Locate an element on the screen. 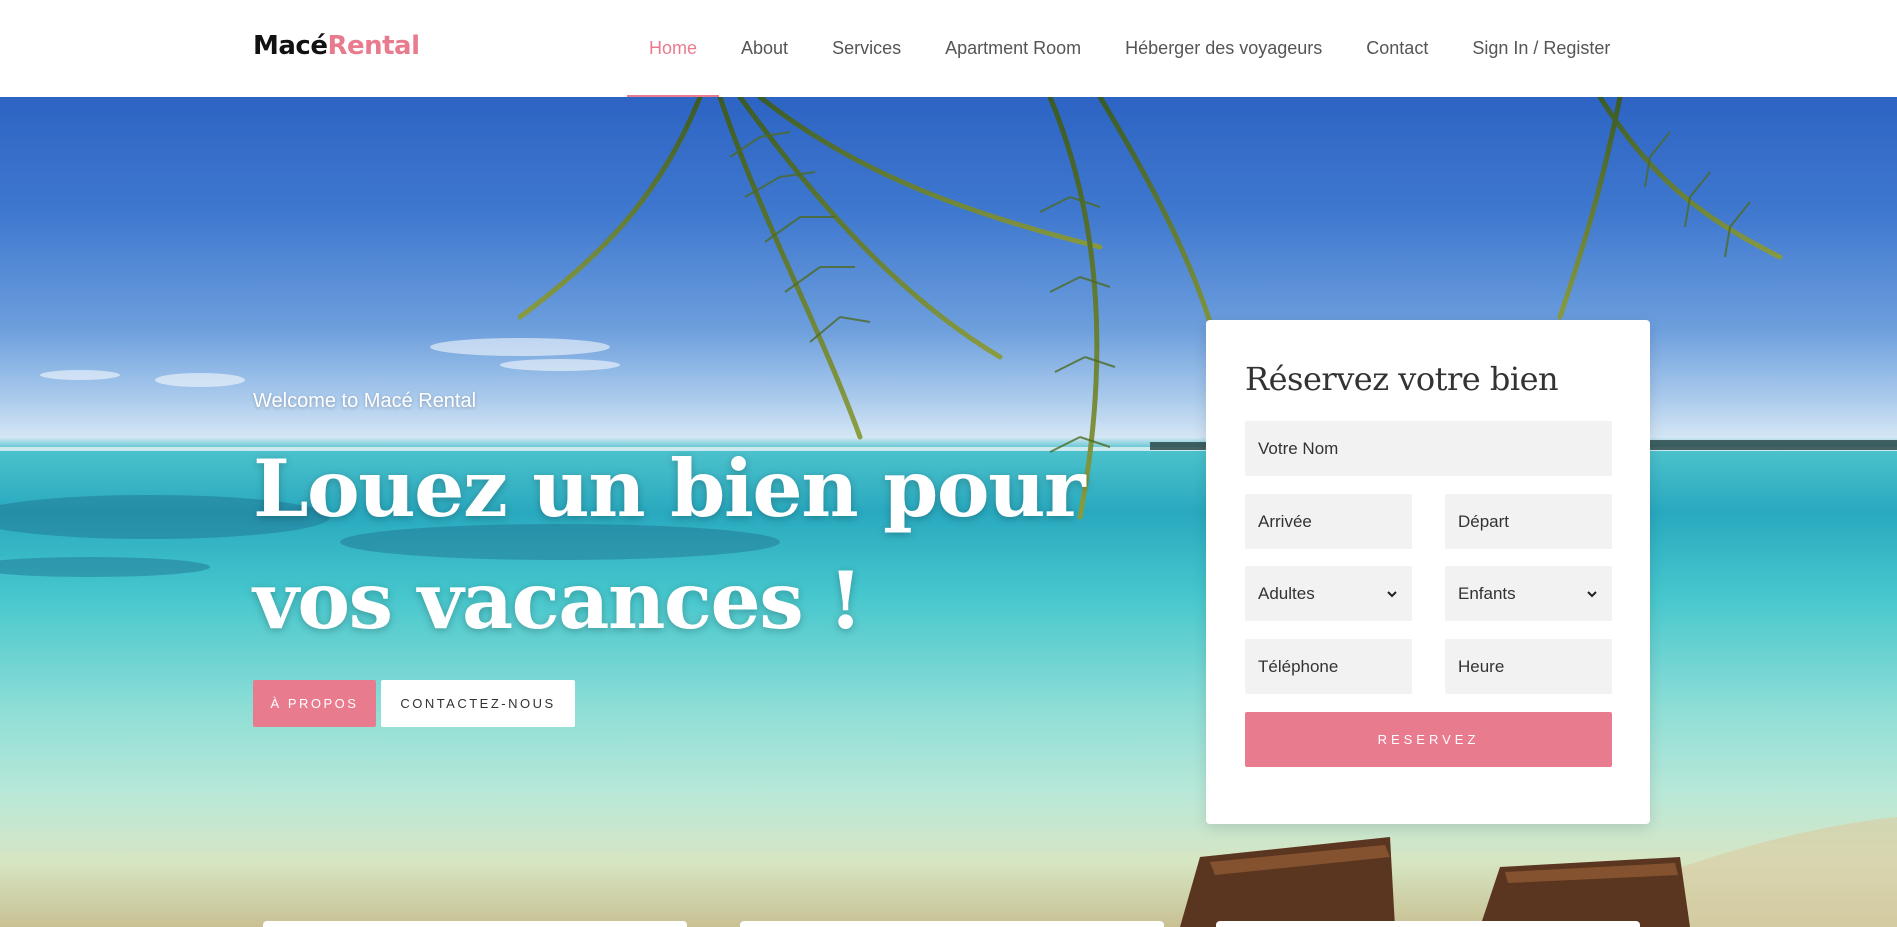  booking-form-title: Réservez votre bien is located at coordinates (1402, 379).